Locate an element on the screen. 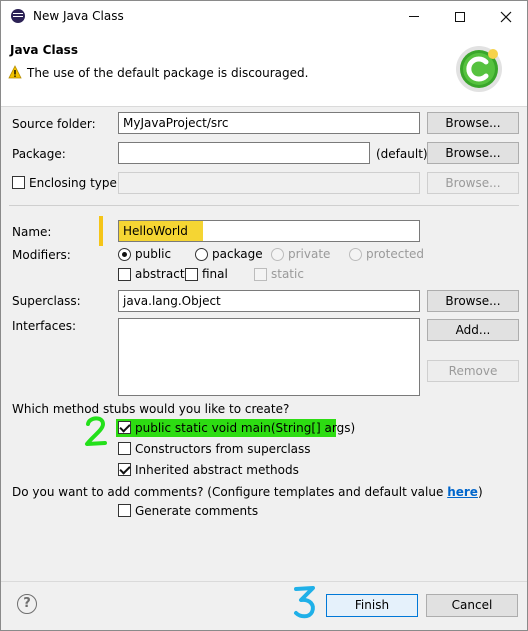 The height and width of the screenshot is (631, 528). modifier-private-radio is located at coordinates (277, 254).